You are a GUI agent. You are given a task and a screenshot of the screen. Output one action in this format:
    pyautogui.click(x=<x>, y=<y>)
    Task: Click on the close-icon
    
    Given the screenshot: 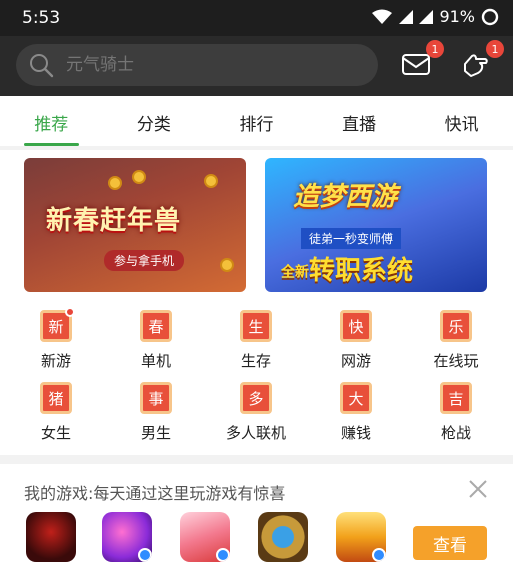 What is the action you would take?
    pyautogui.click(x=478, y=489)
    